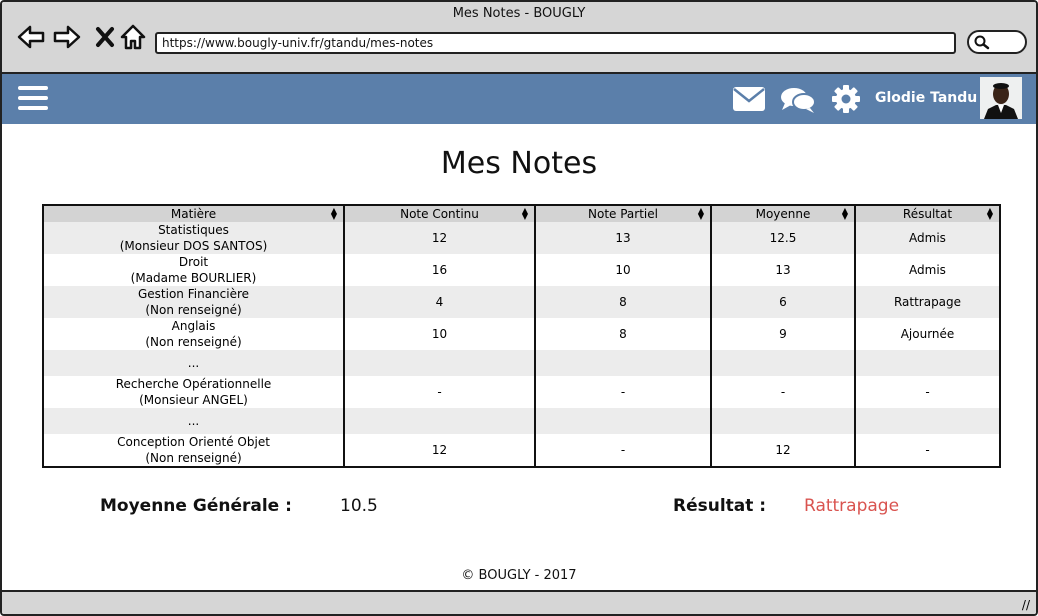  I want to click on chat-icon, so click(798, 100).